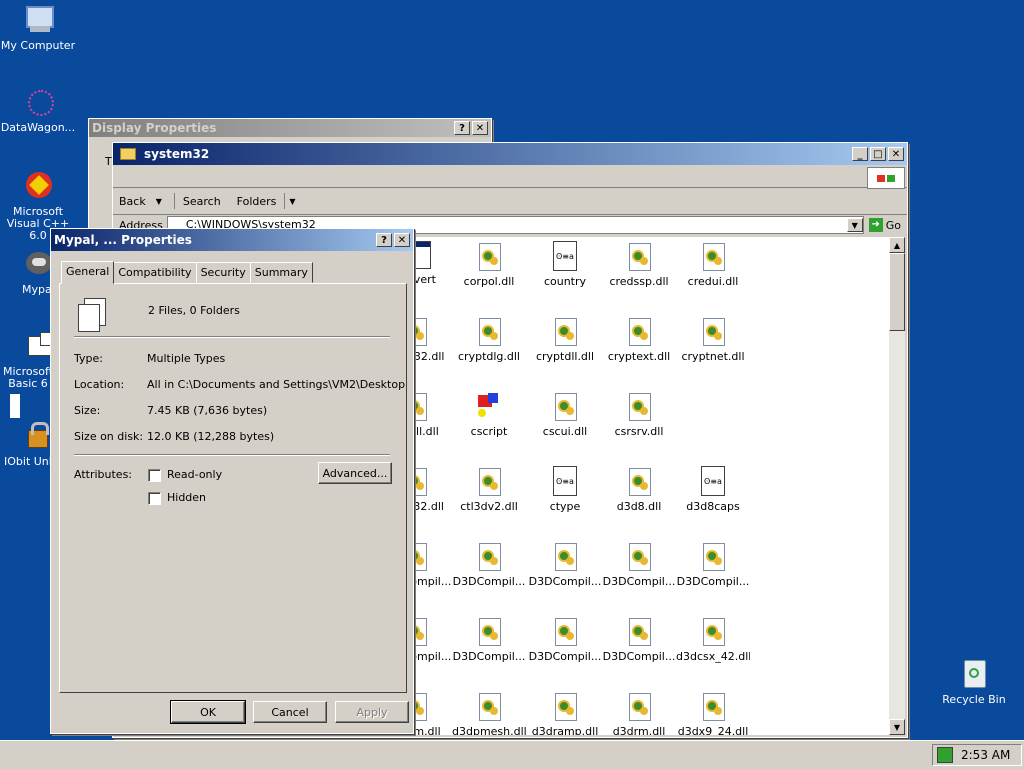 The image size is (1024, 769). What do you see at coordinates (565, 713) in the screenshot?
I see `file-item: d3dramp.dll` at bounding box center [565, 713].